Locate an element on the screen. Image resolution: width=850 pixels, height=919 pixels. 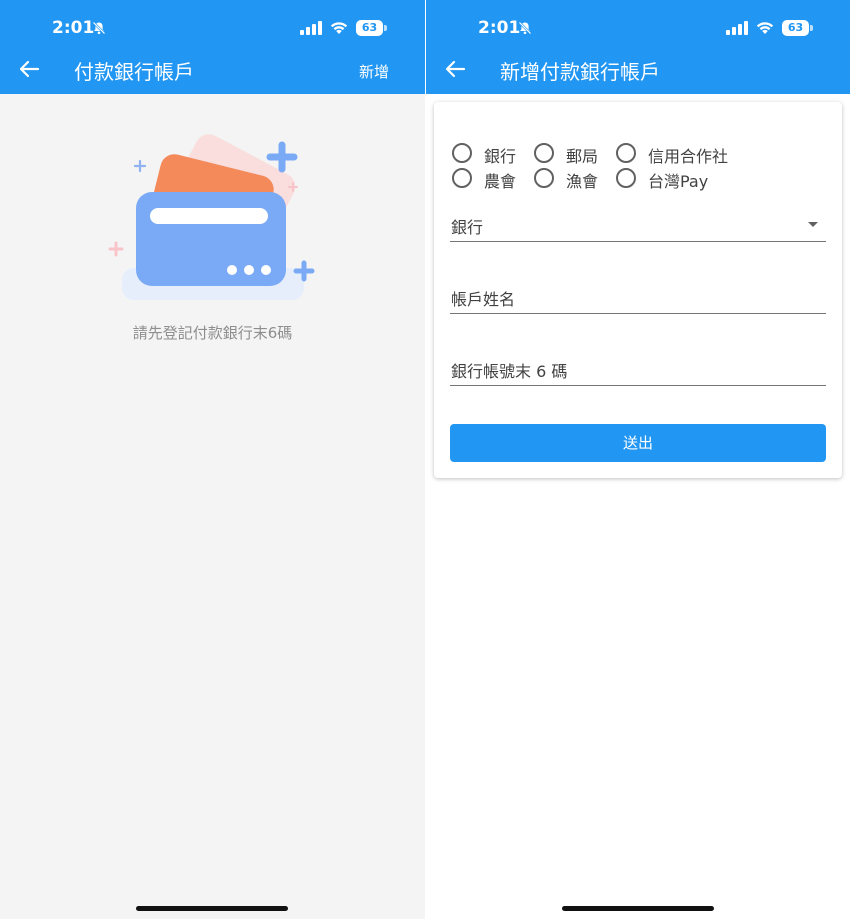
bank-select: 銀行 is located at coordinates (638, 222).